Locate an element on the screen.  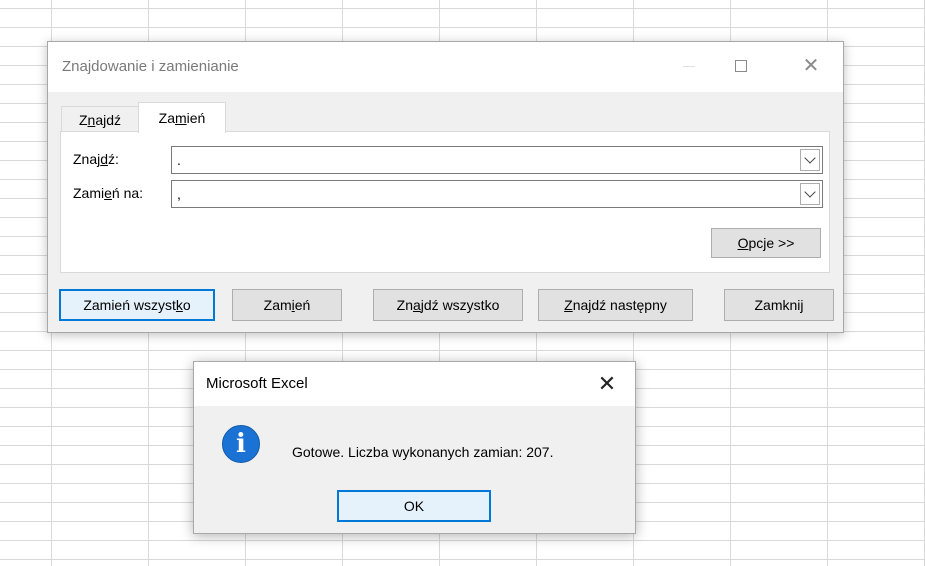
dialog-title: Znajdowanie i zamienianie is located at coordinates (150, 66).